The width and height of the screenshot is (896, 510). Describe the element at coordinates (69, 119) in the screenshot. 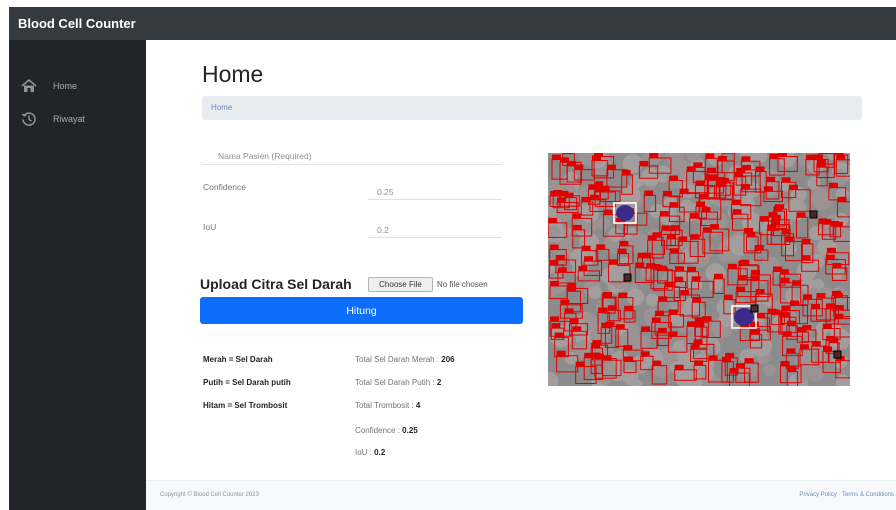

I see `sidebar-item-label: Riwayat` at that location.